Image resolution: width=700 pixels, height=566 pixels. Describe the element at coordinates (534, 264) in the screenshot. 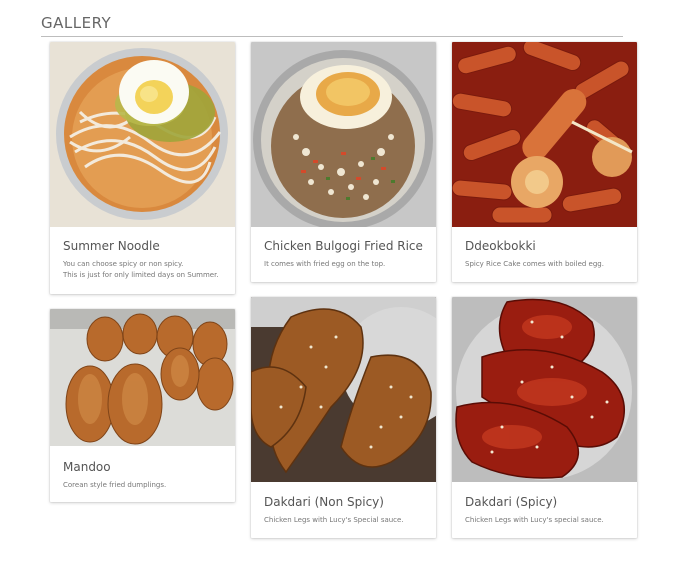

I see `item-description: Spicy Rice Cake comes with boiled egg.` at that location.